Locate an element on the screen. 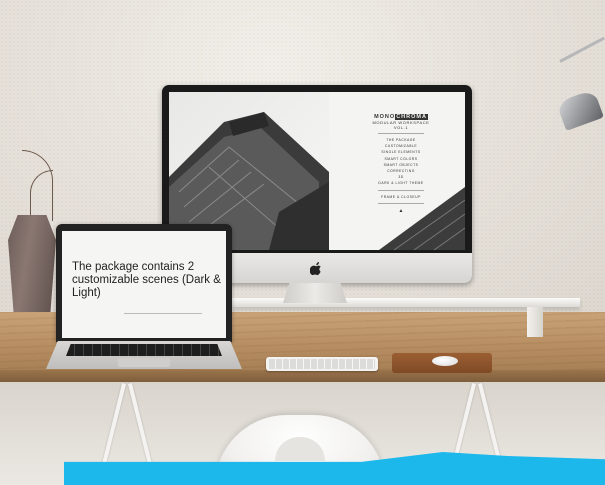  apple-icon is located at coordinates (315, 269).